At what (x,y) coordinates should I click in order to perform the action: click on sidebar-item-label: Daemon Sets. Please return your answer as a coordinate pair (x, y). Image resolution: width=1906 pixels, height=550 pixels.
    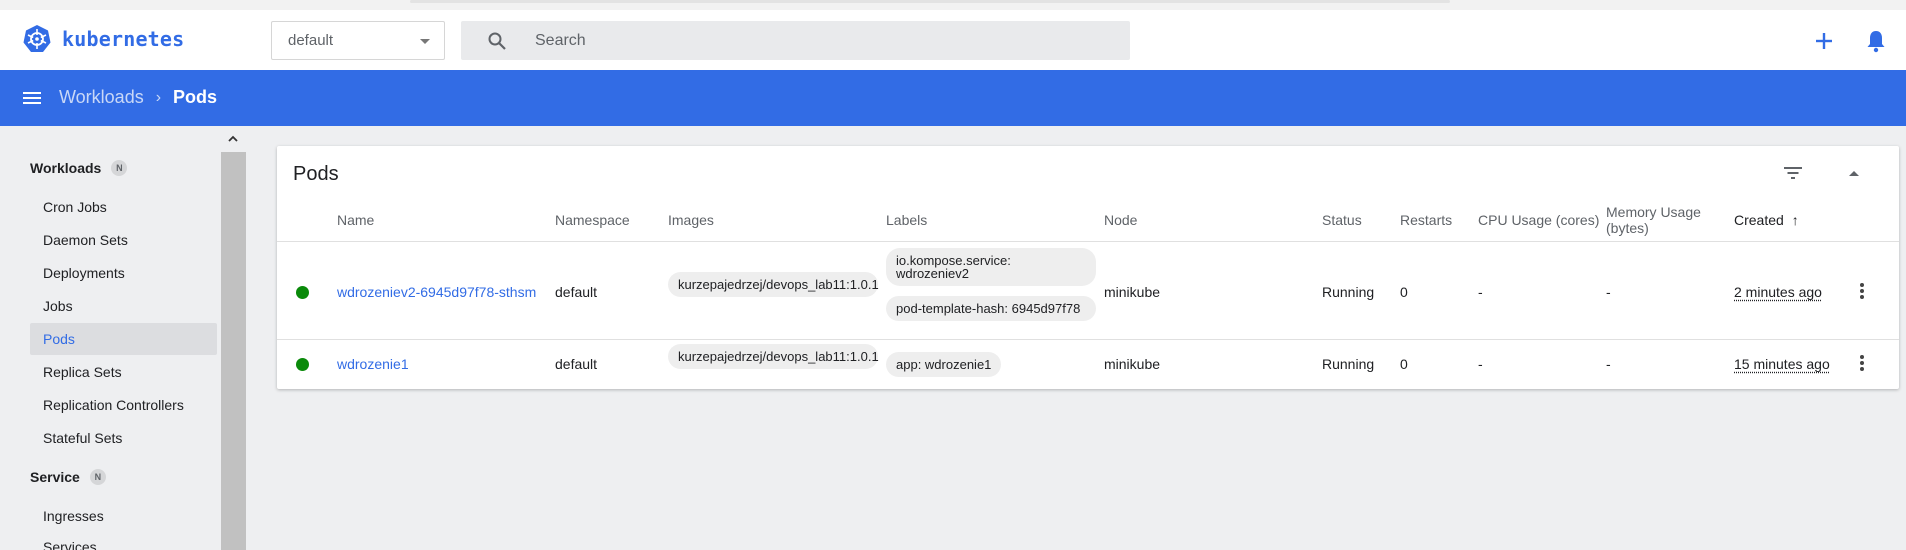
    Looking at the image, I should click on (85, 240).